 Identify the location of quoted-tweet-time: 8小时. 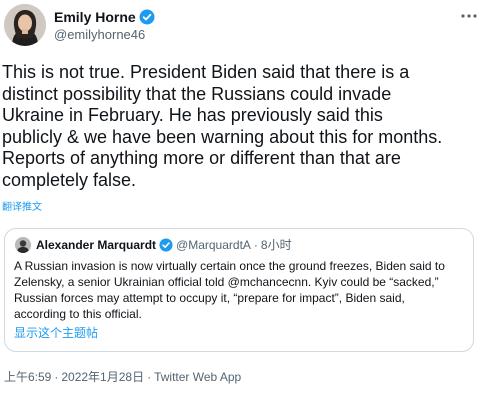
(276, 245).